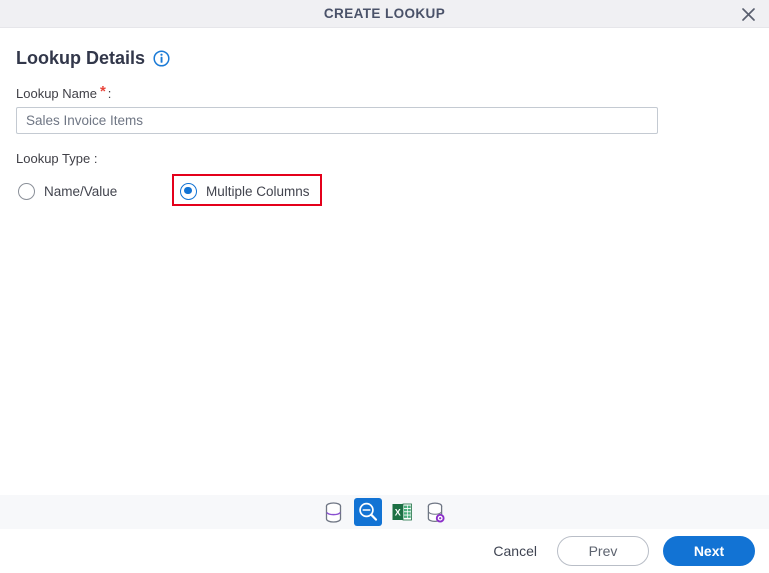 Image resolution: width=769 pixels, height=573 pixels. I want to click on section-header: Lookup Details, so click(392, 58).